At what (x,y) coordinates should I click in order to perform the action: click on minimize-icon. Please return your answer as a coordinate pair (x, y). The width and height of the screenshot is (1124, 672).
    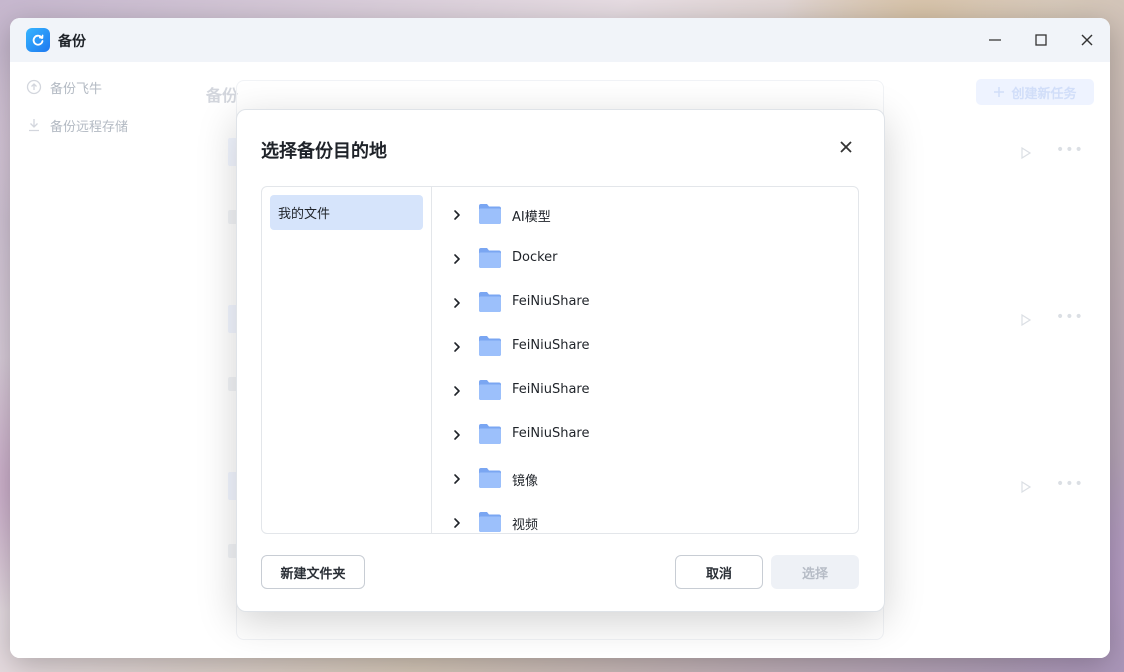
    Looking at the image, I should click on (995, 40).